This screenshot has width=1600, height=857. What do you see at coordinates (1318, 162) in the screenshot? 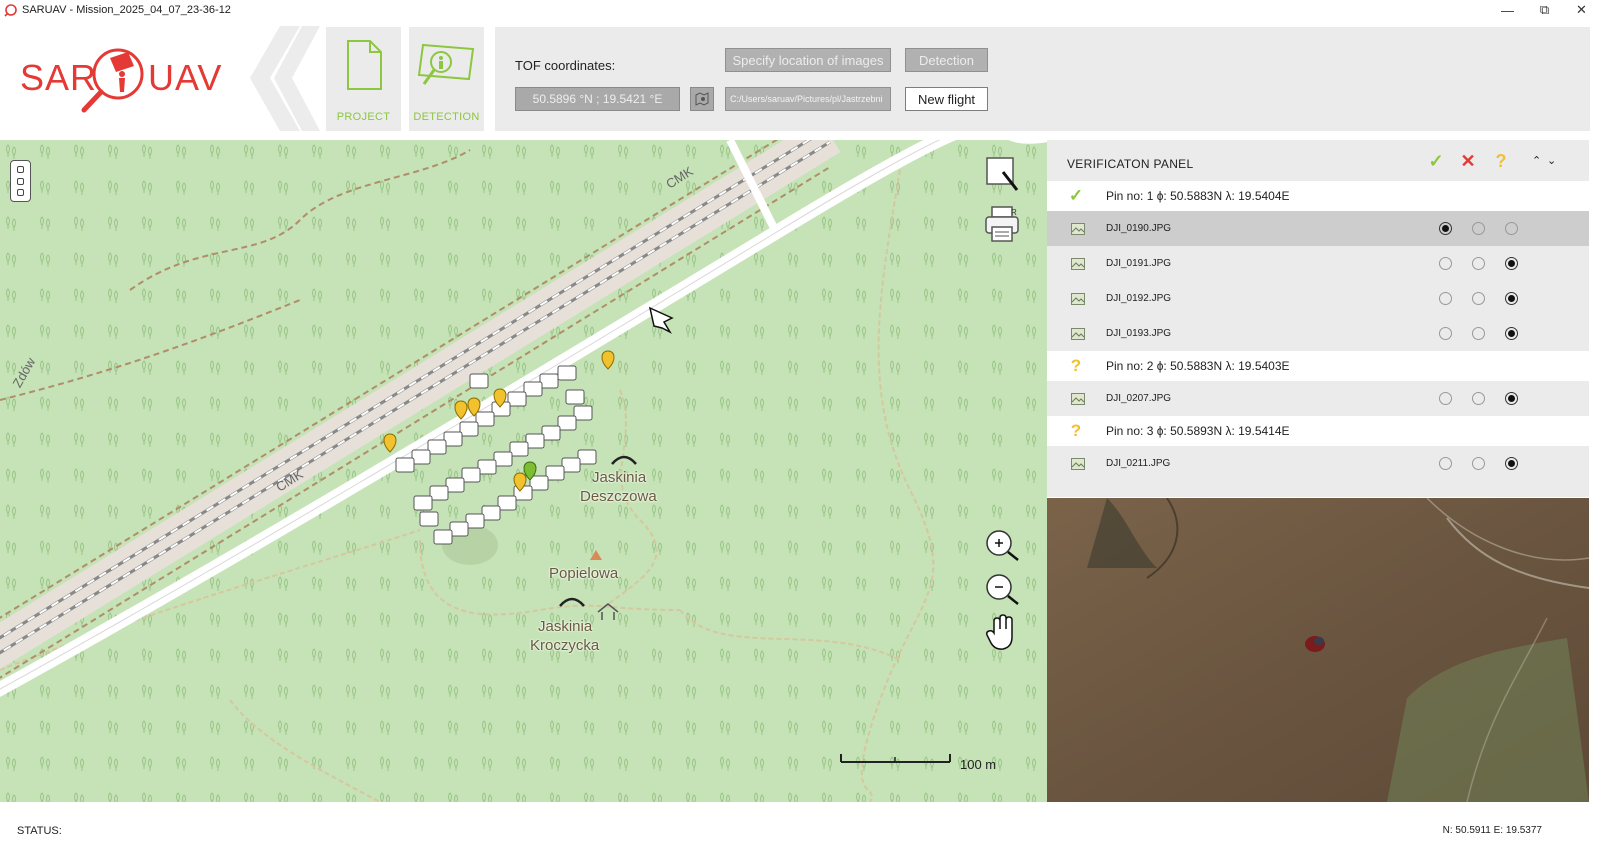
I see `verification-header: VERIFICATON PANEL ✓ ✕ ? ⌃ ⌄` at bounding box center [1318, 162].